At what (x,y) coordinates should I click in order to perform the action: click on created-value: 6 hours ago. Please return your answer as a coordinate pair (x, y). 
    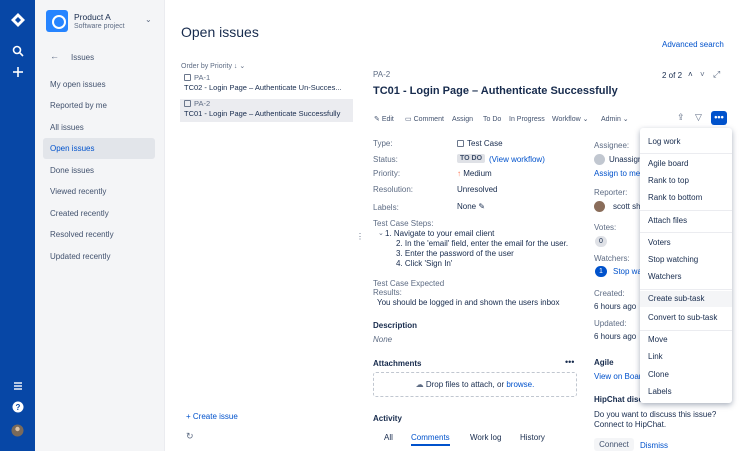
    Looking at the image, I should click on (615, 306).